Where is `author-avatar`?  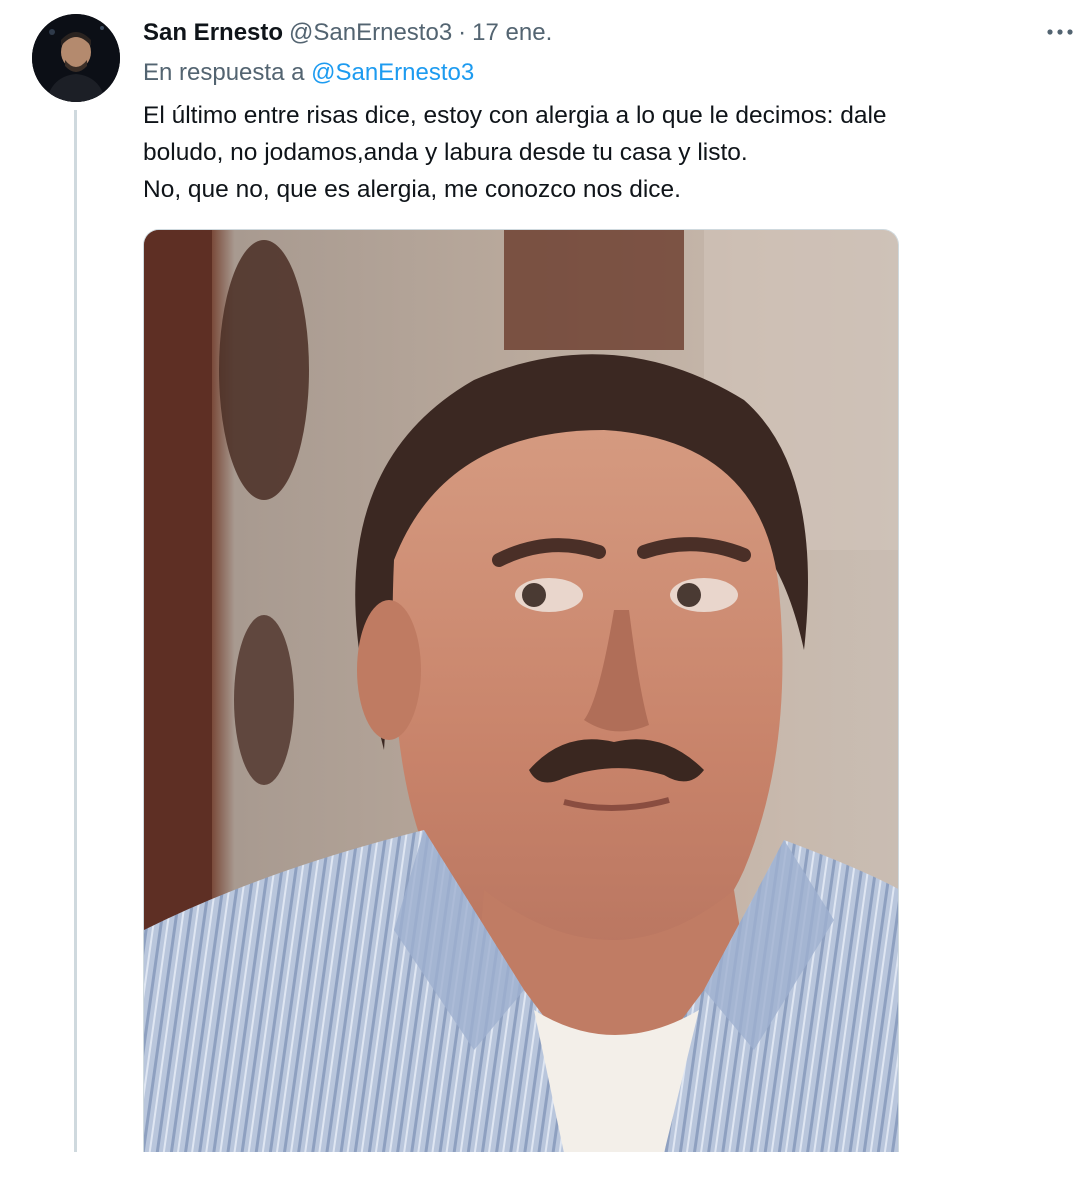 author-avatar is located at coordinates (76, 58).